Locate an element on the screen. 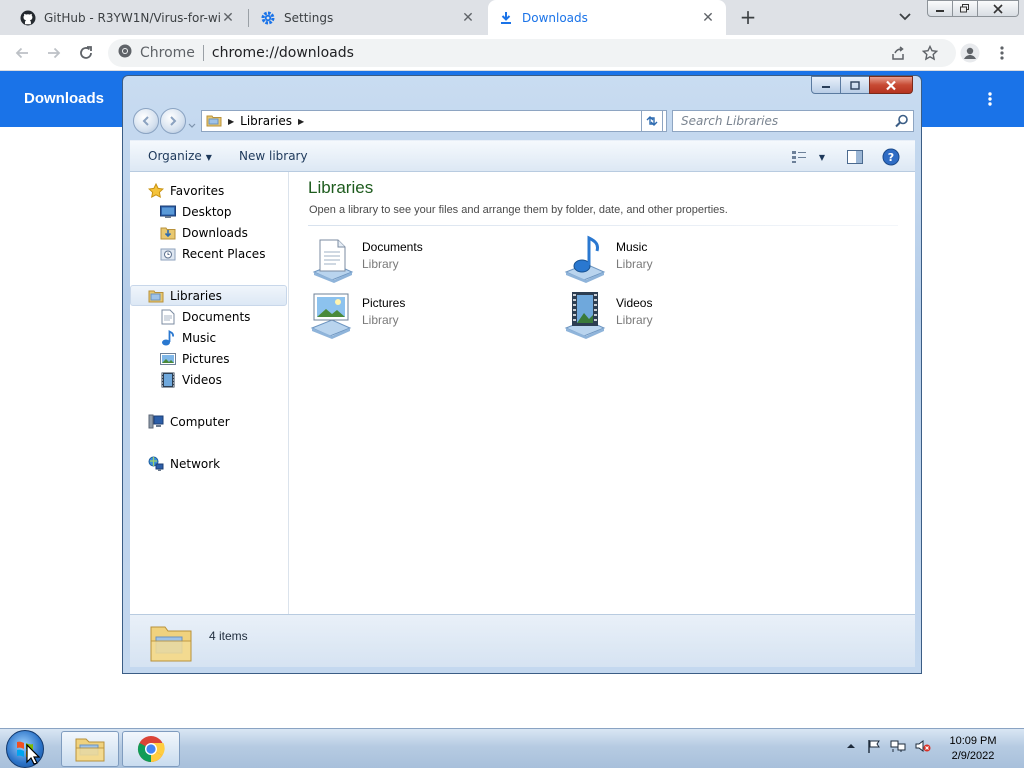  organize-button: Organize ▼ is located at coordinates (180, 156).